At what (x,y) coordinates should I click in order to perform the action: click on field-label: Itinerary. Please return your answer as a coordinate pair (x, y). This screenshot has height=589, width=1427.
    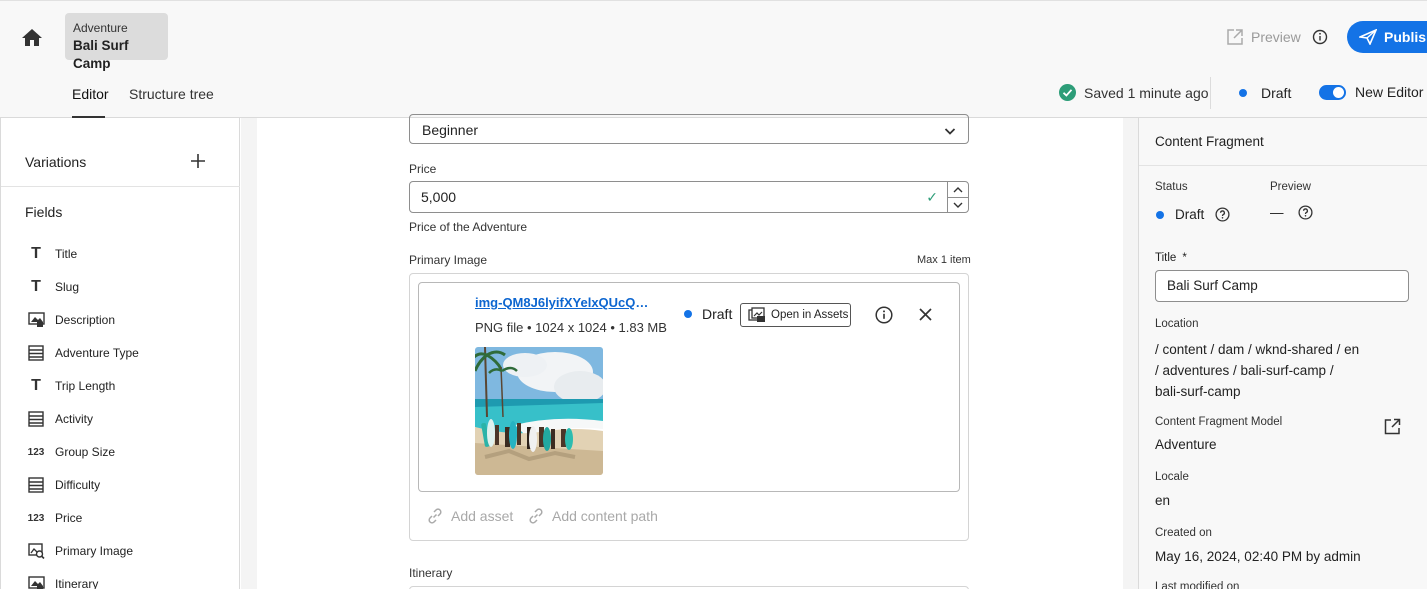
    Looking at the image, I should click on (77, 583).